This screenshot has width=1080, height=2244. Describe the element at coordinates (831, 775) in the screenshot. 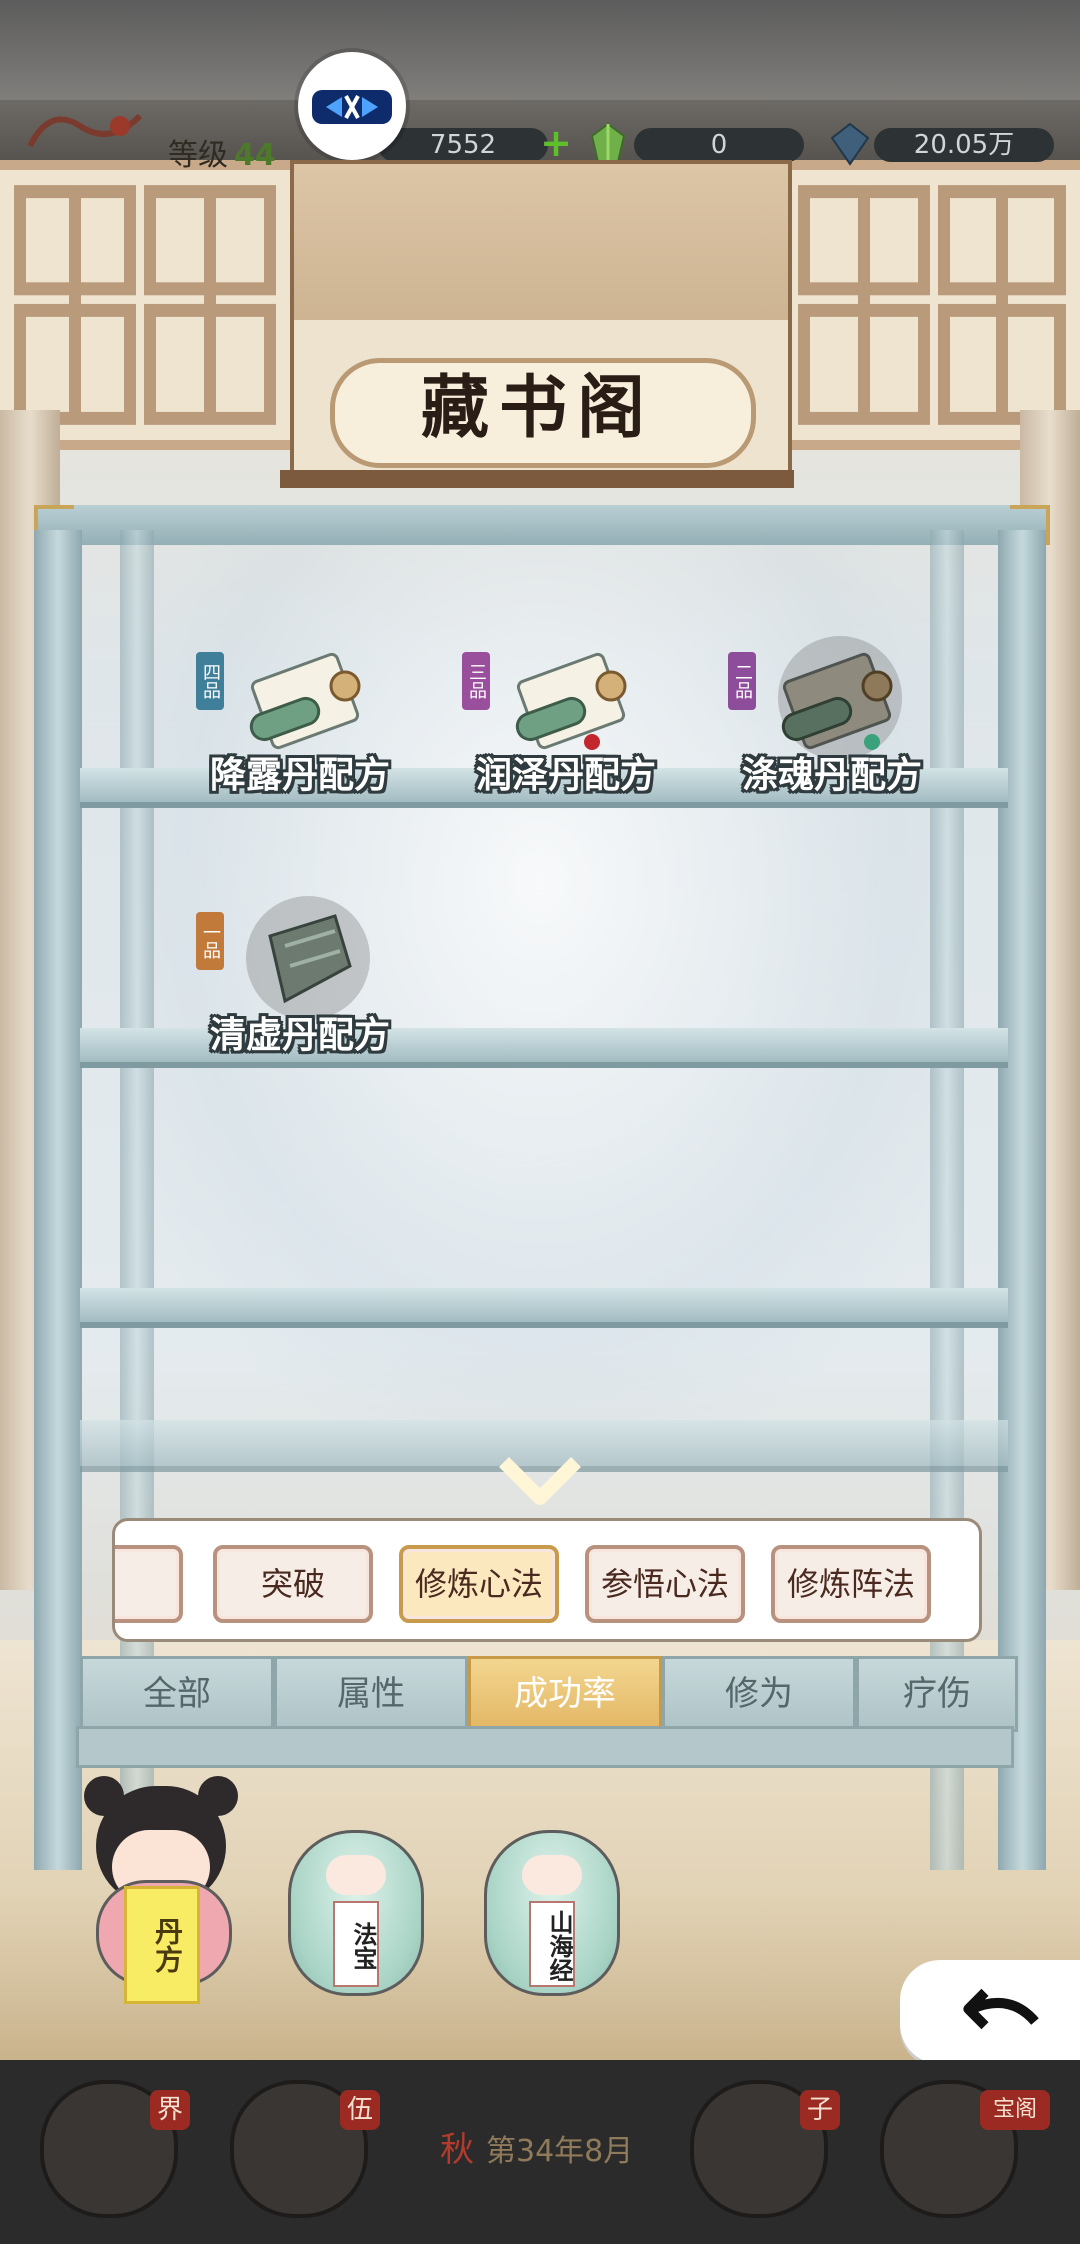

I see `recipe-name: 涤魂丹配方` at that location.